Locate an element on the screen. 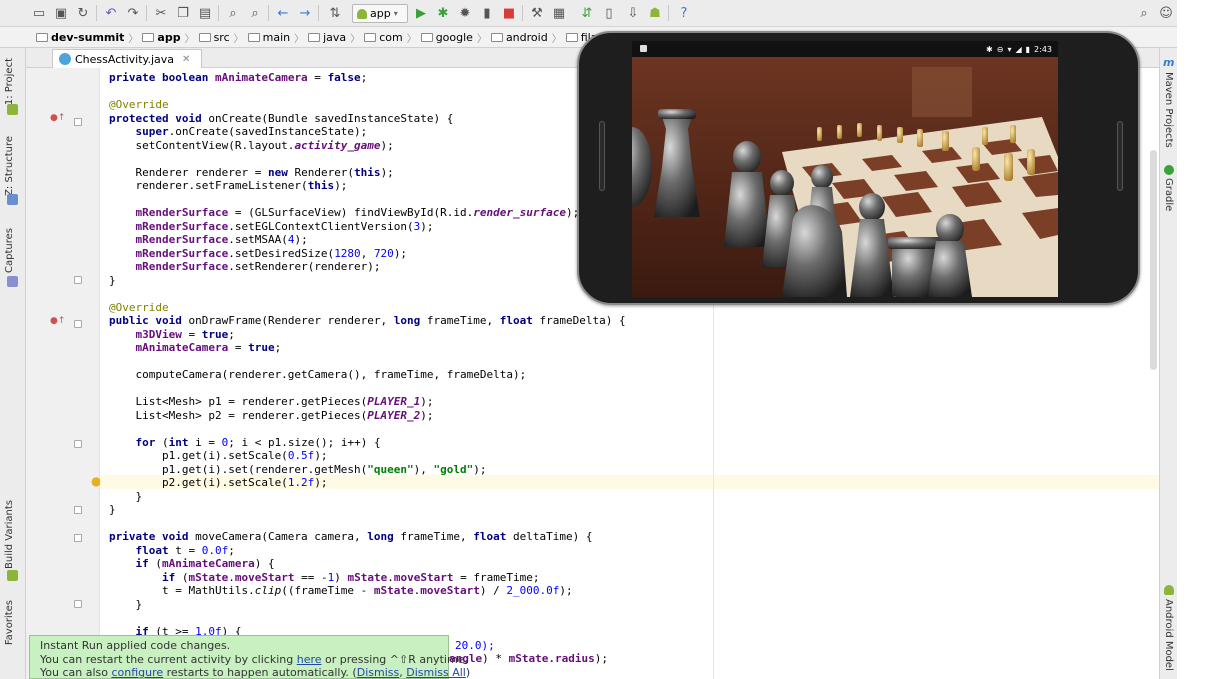  run-configuration-label: app is located at coordinates (380, 13).